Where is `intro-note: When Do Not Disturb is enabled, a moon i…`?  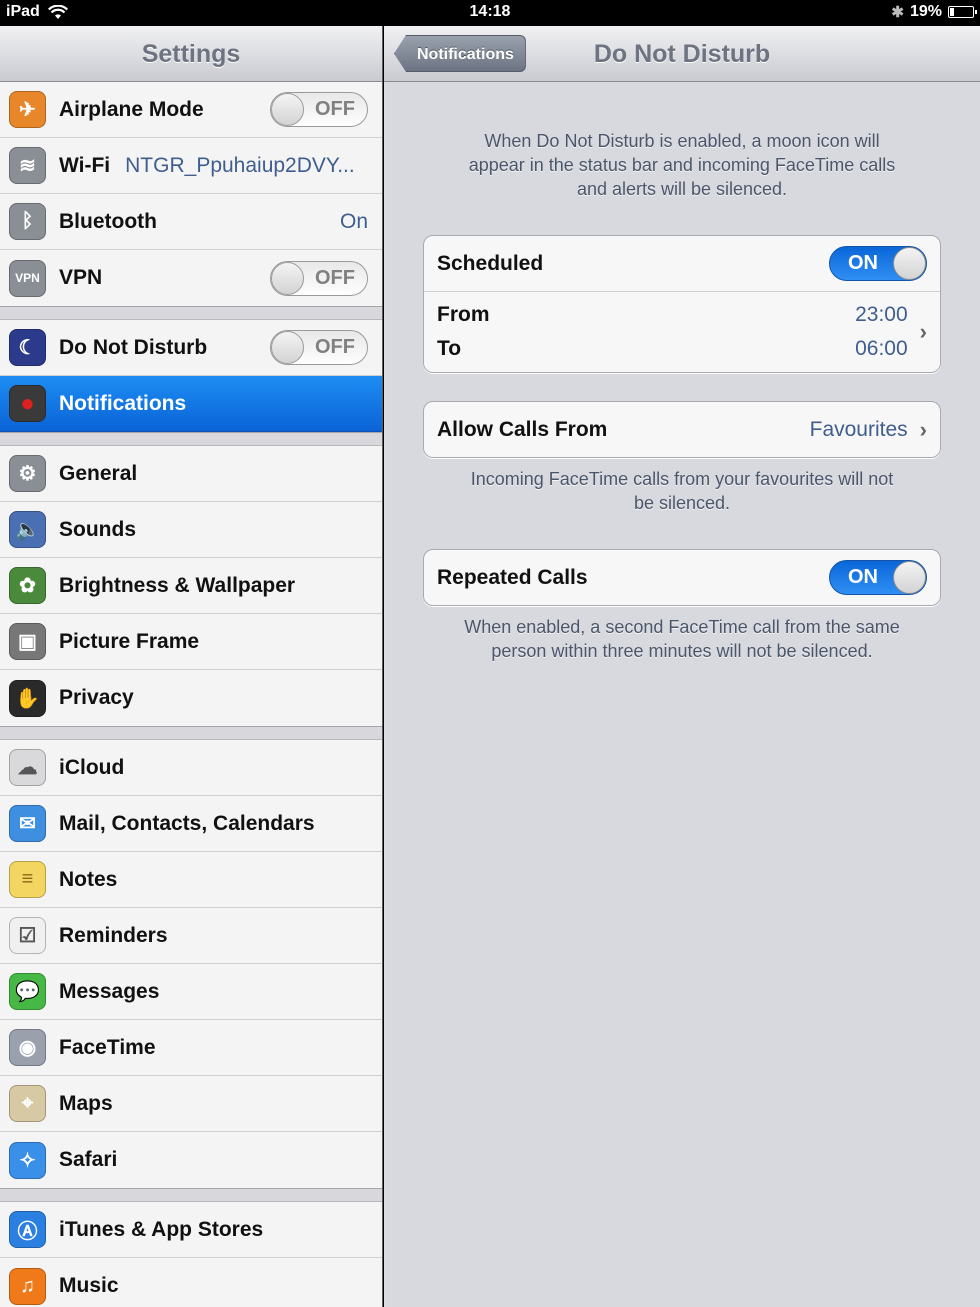
intro-note: When Do Not Disturb is enabled, a moon i… is located at coordinates (682, 165).